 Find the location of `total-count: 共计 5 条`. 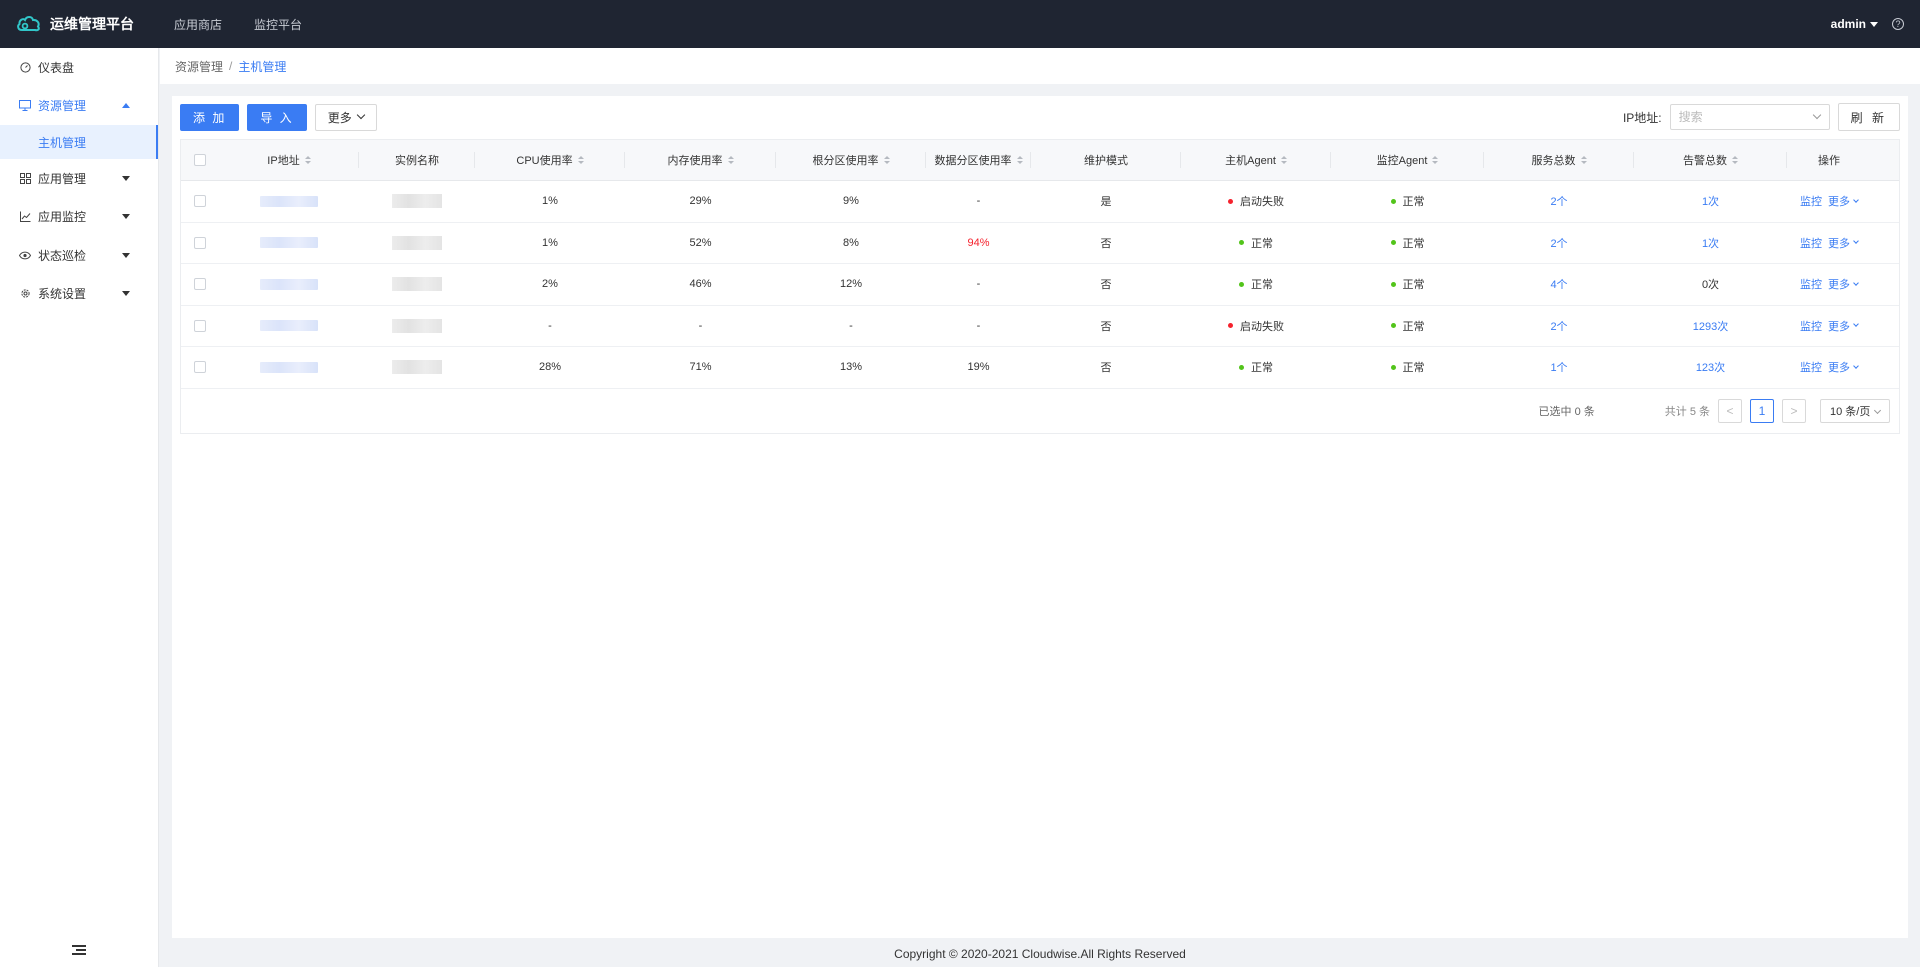

total-count: 共计 5 条 is located at coordinates (1687, 411).